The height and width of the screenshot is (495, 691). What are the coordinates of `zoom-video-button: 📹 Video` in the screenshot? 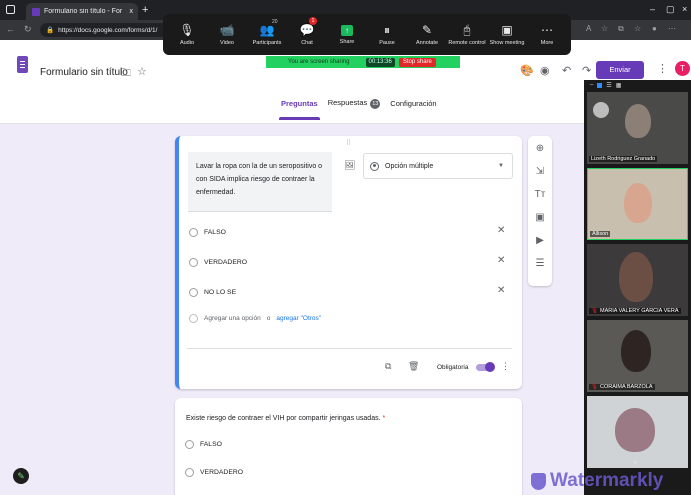 It's located at (227, 34).